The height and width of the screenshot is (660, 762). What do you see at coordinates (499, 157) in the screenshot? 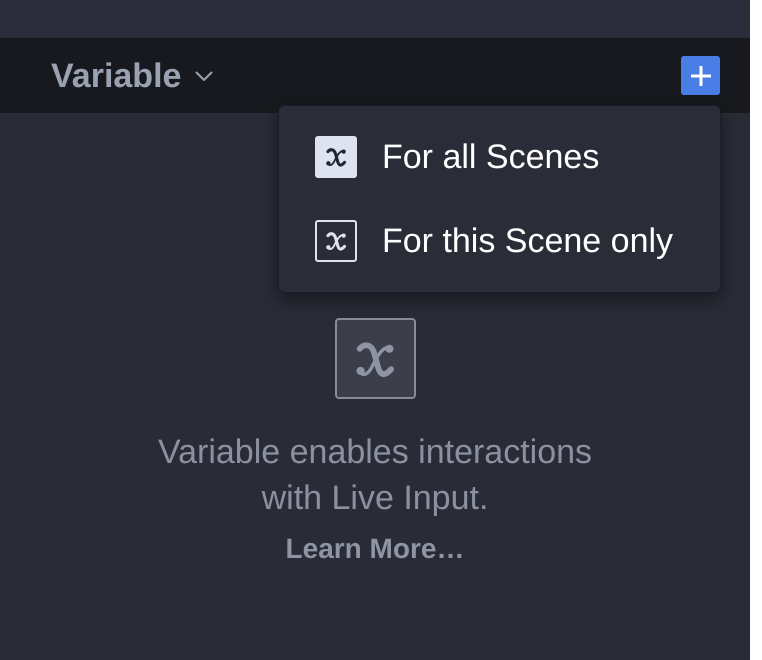
I see `menu-item: For all Scenes` at bounding box center [499, 157].